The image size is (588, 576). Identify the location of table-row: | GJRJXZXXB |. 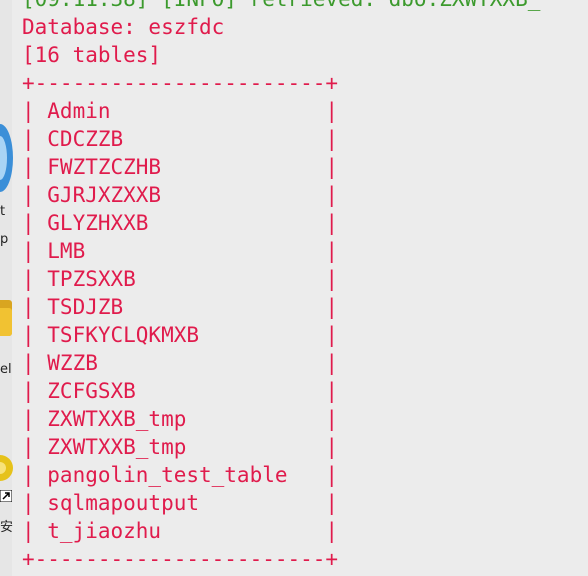
(180, 195).